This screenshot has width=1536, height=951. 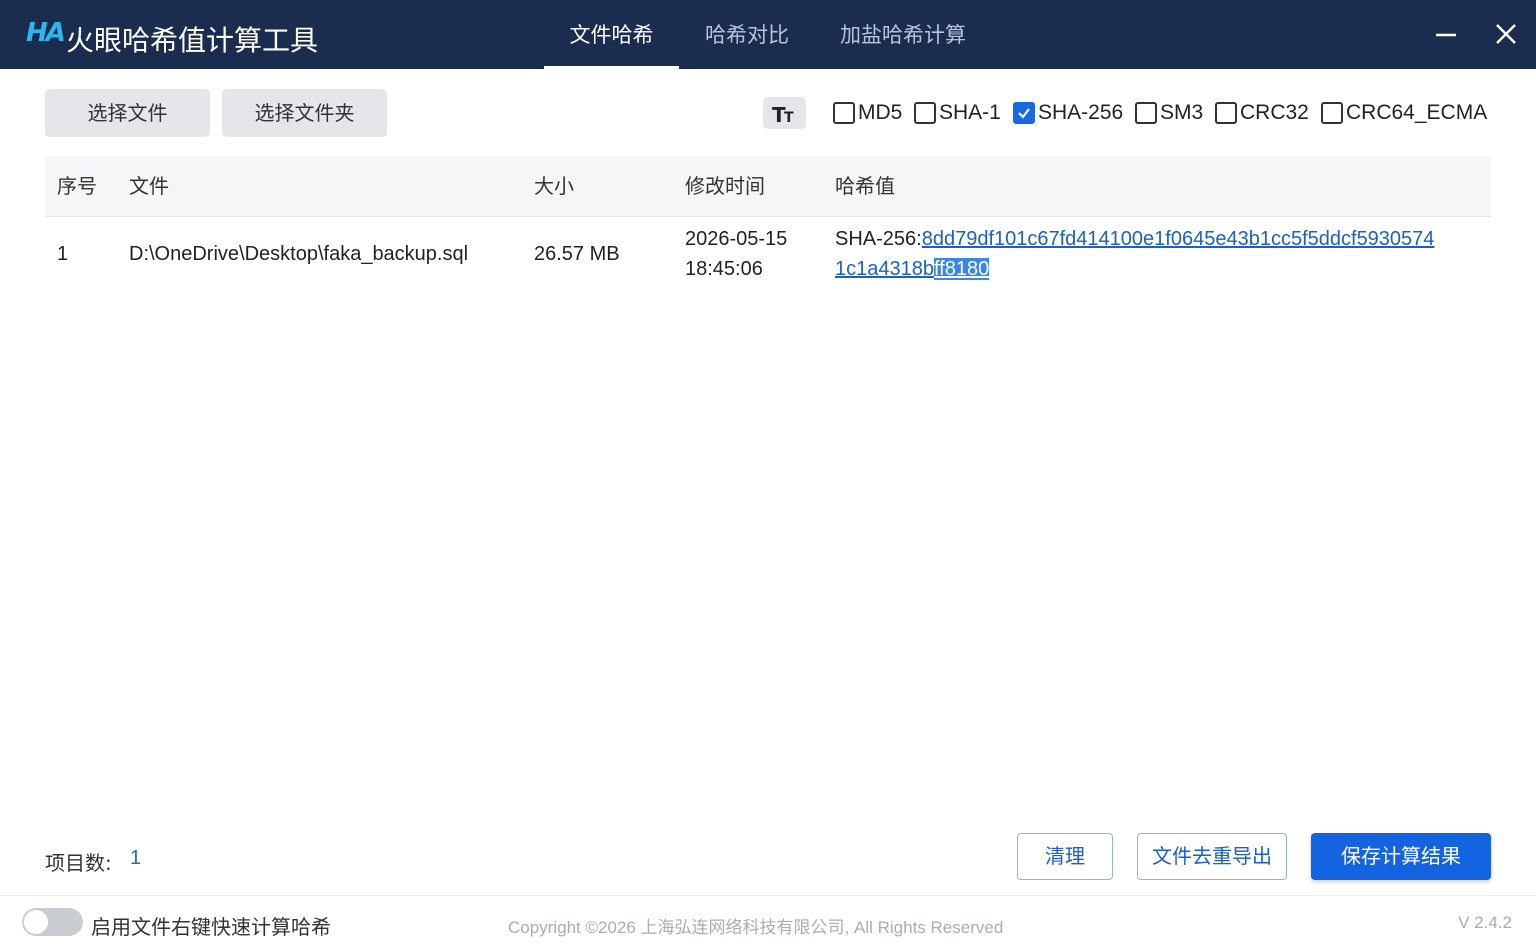 I want to click on app-logo: HA, so click(x=46, y=33).